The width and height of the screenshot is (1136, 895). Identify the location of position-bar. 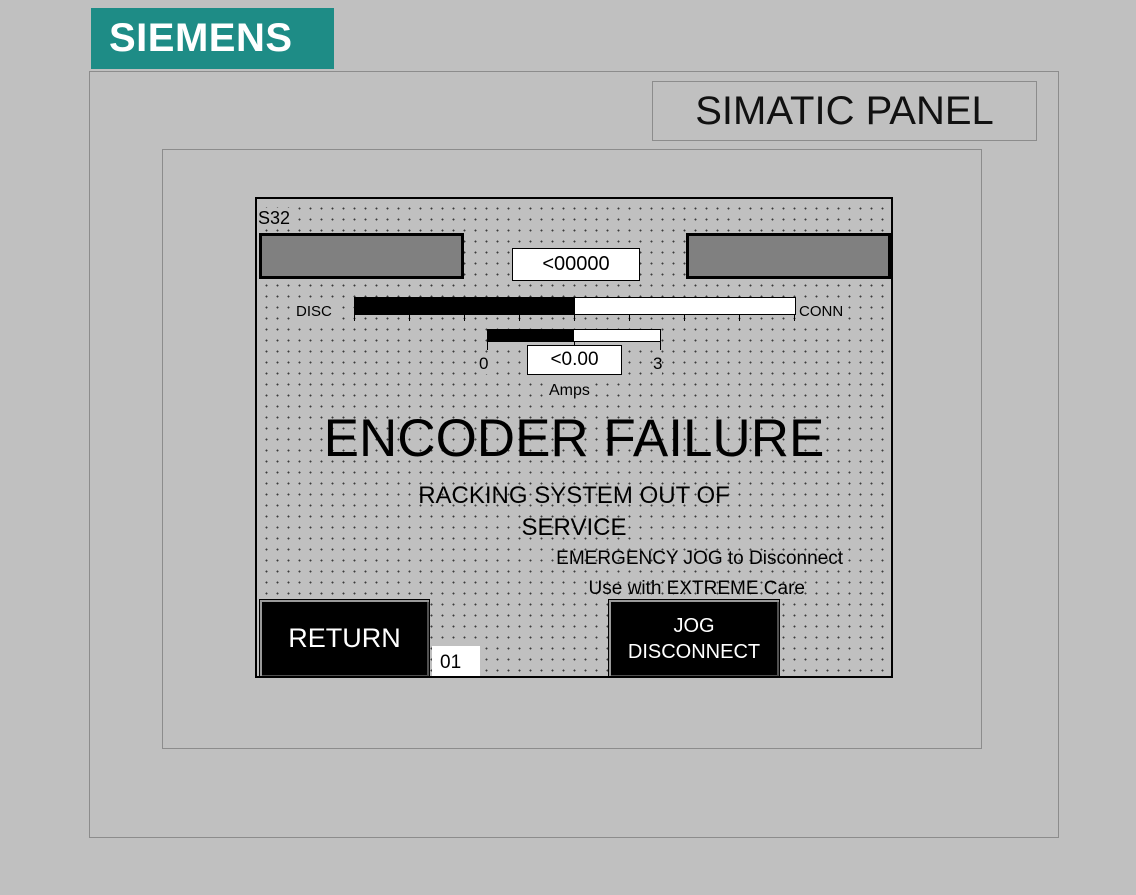
(575, 306).